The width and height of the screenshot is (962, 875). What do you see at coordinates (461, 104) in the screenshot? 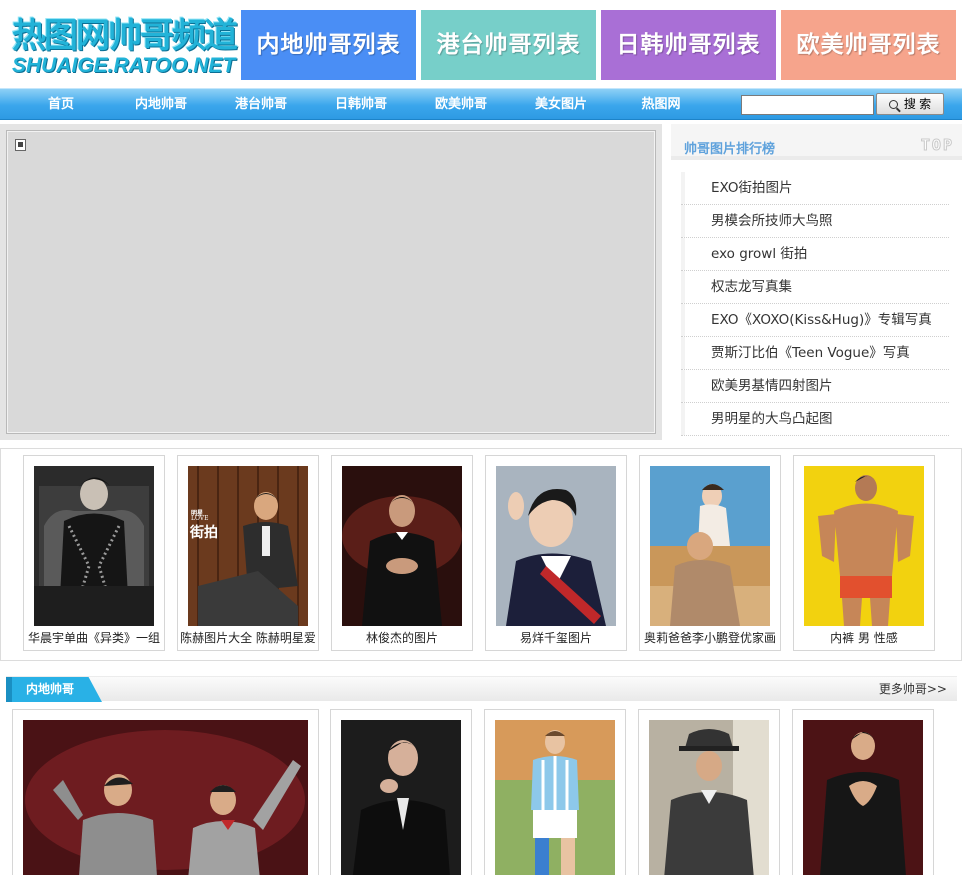
I see `nav-western: 欧美帅哥` at bounding box center [461, 104].